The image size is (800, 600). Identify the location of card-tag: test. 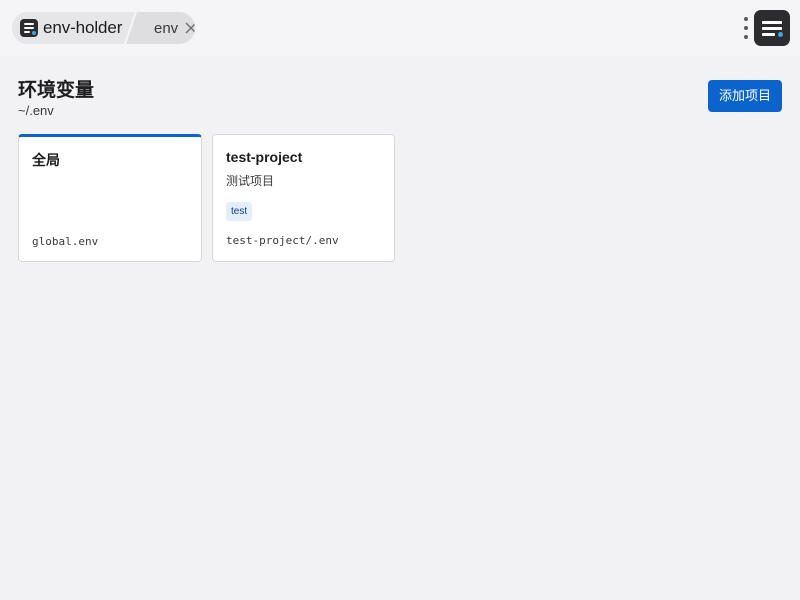
(239, 211).